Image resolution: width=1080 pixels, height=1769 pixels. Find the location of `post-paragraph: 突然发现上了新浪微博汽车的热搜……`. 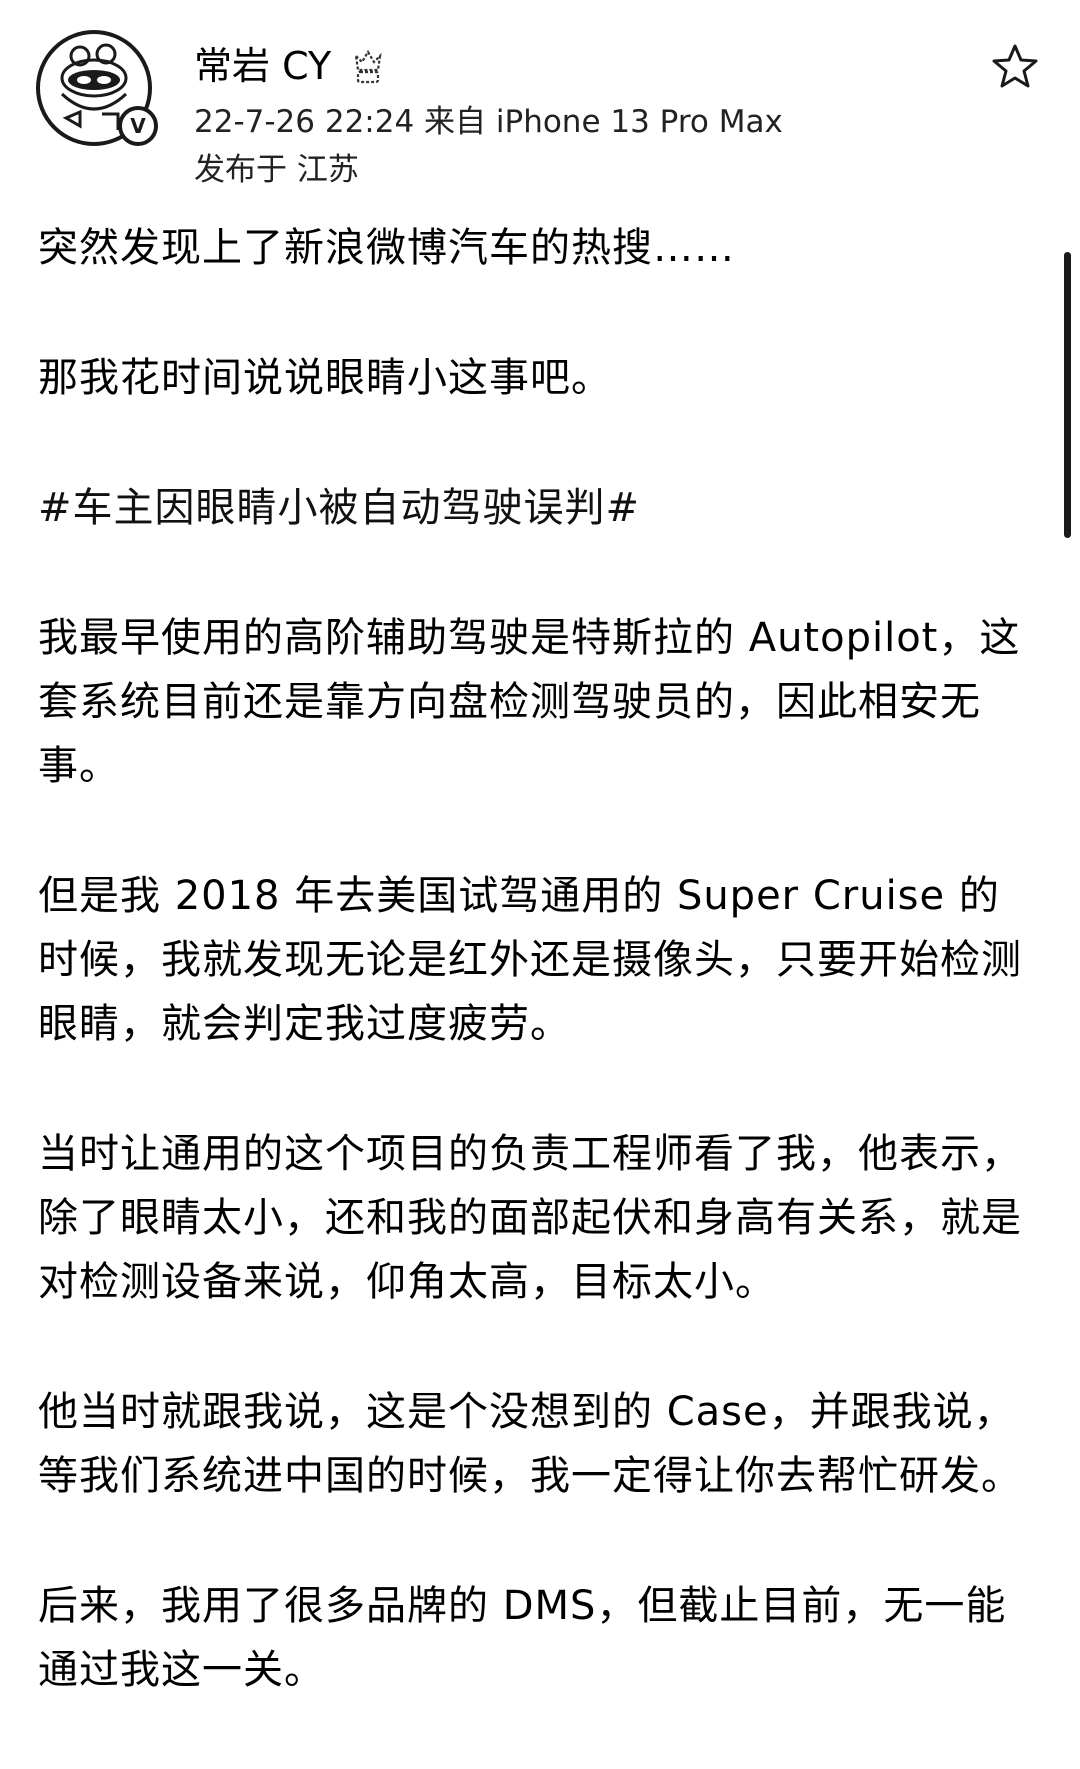

post-paragraph: 突然发现上了新浪微博汽车的热搜…… is located at coordinates (386, 248).